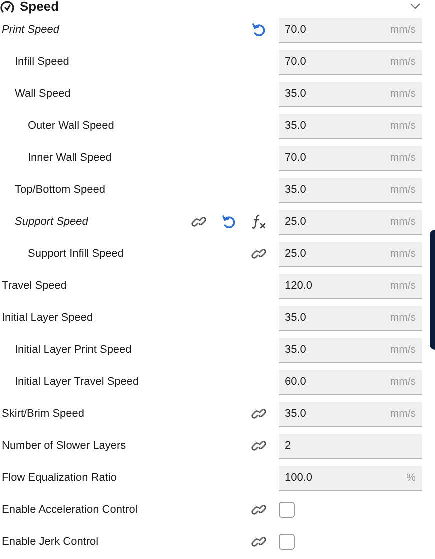 This screenshot has width=435, height=559. Describe the element at coordinates (350, 446) in the screenshot. I see `value-field: 2` at that location.